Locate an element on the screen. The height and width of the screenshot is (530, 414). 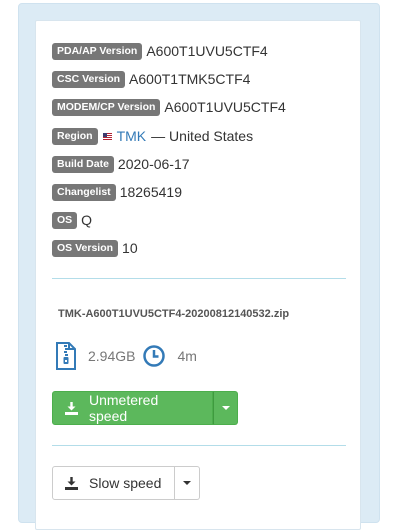
region-name: — United States is located at coordinates (202, 136).